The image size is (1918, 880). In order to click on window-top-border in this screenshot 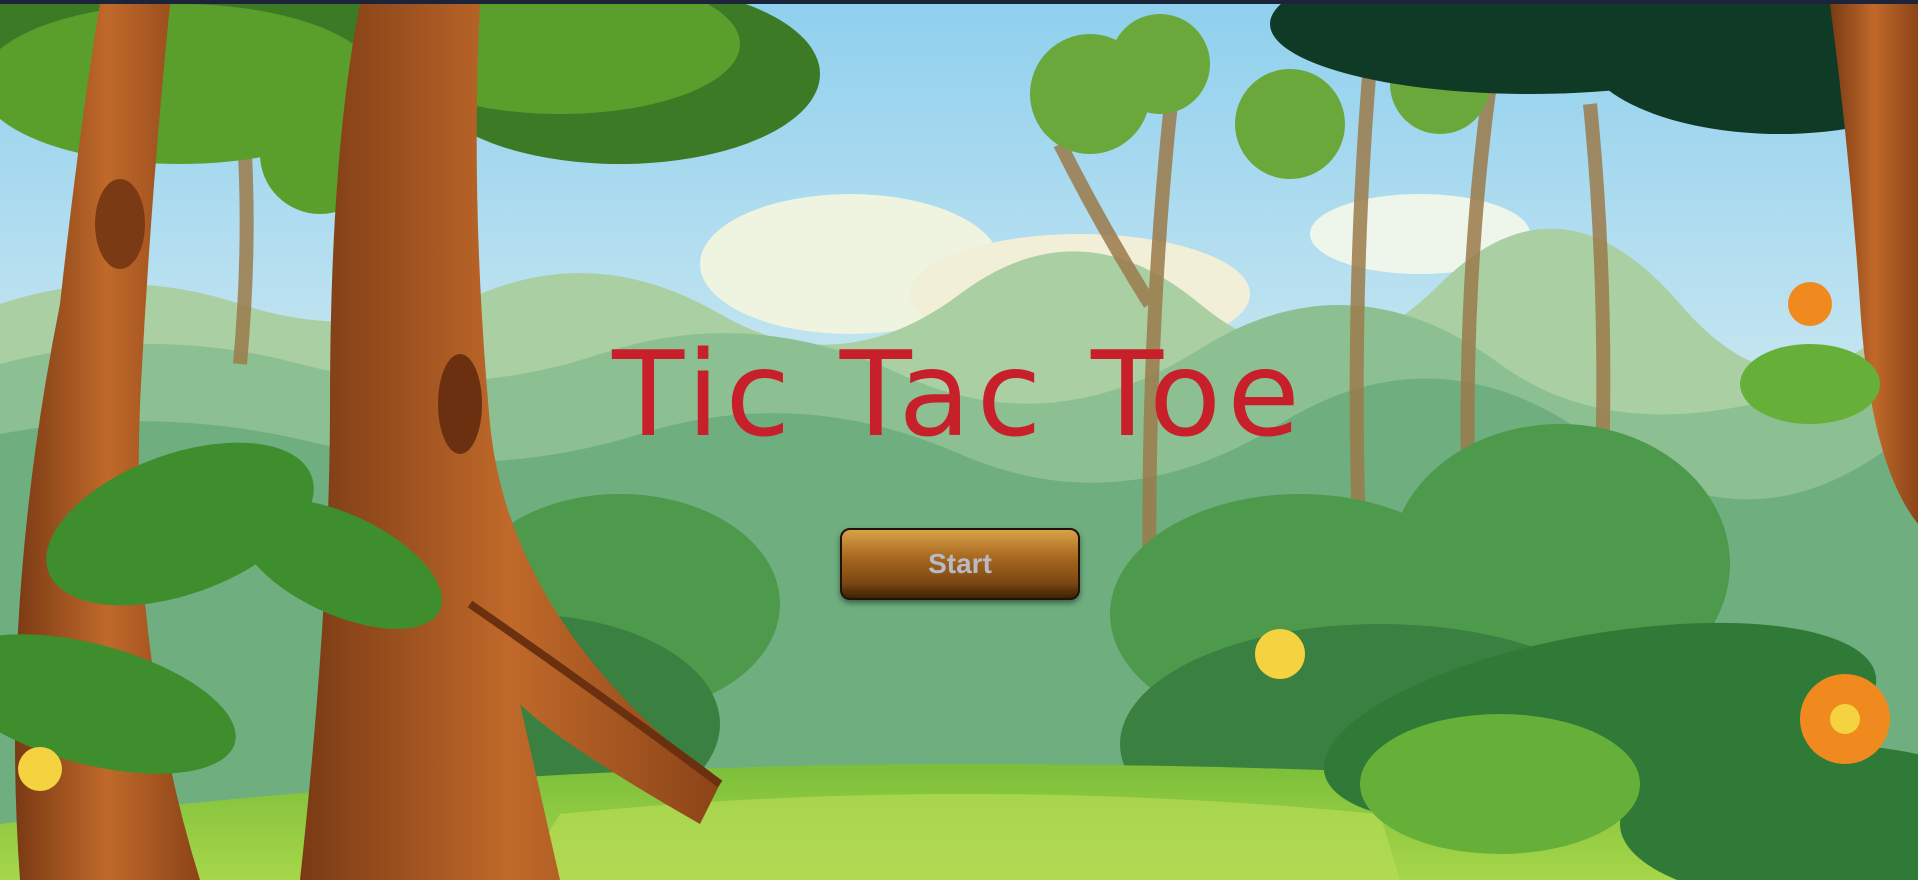, I will do `click(959, 2)`.